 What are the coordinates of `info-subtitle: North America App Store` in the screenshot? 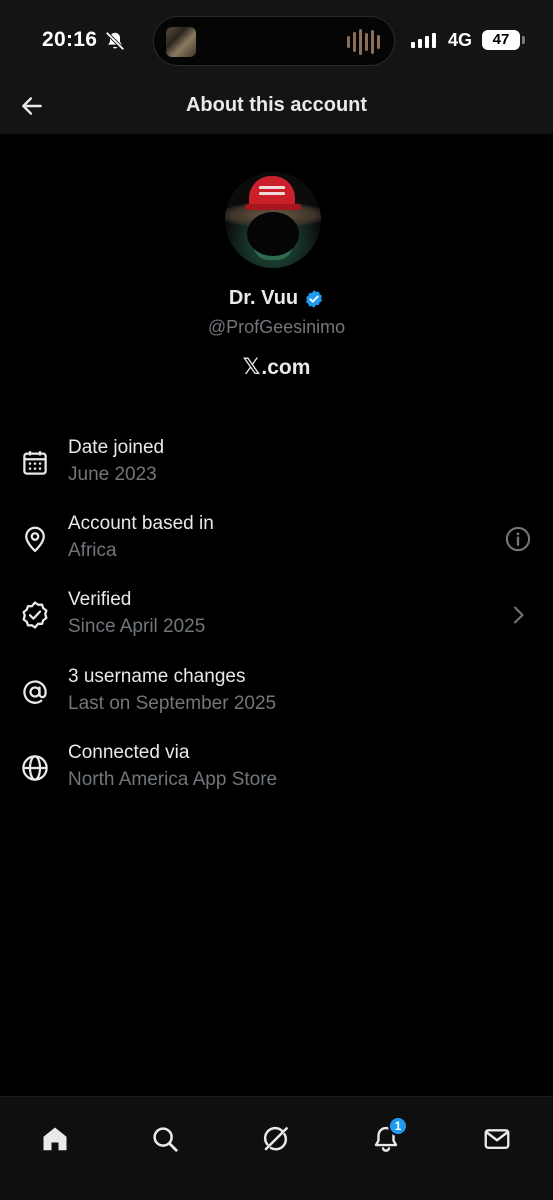 It's located at (173, 779).